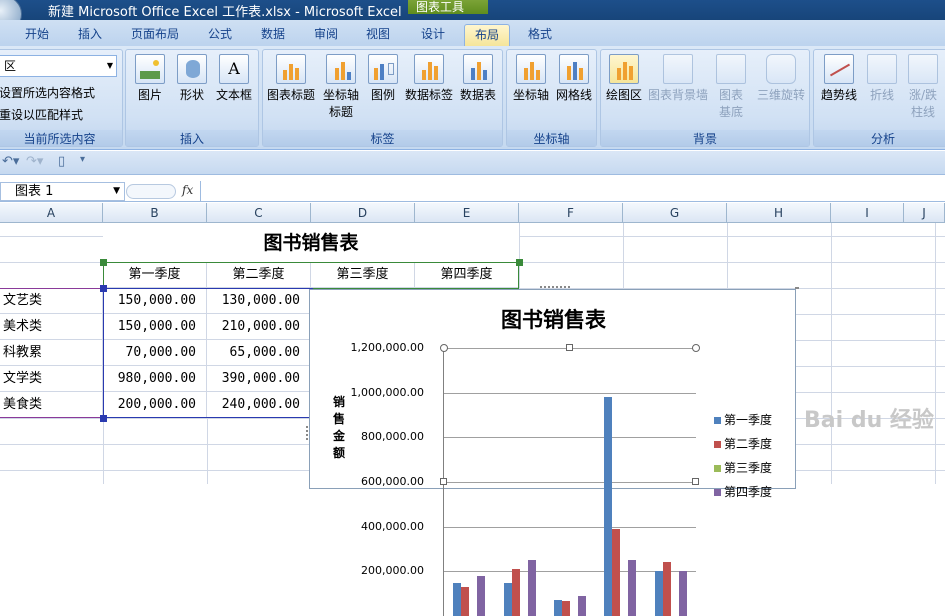 The image size is (945, 616). Describe the element at coordinates (748, 468) in the screenshot. I see `legend-label: 第三季度` at that location.